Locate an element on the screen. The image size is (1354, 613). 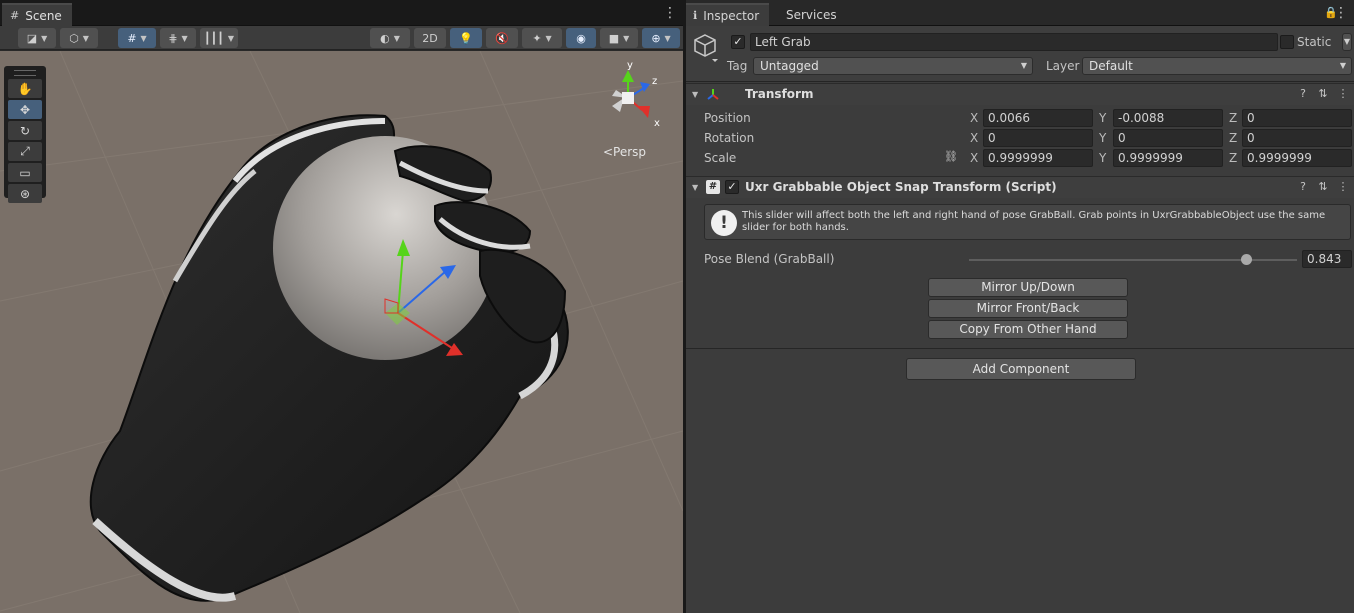
lighting-toggle: 💡 is located at coordinates (466, 38).